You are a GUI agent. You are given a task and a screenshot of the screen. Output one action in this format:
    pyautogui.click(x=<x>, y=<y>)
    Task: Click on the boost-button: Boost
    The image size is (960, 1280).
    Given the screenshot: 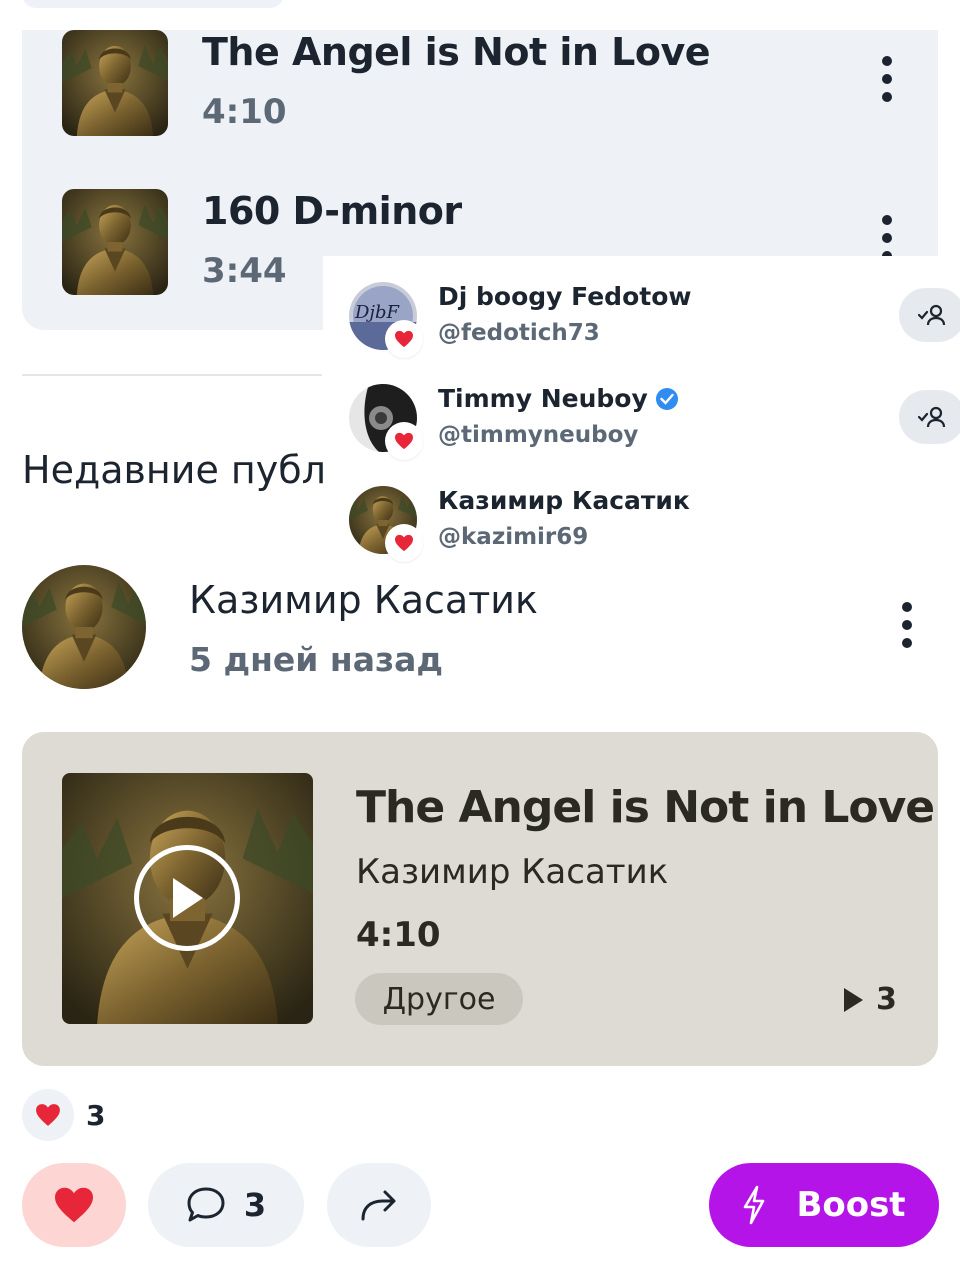 What is the action you would take?
    pyautogui.click(x=824, y=1205)
    